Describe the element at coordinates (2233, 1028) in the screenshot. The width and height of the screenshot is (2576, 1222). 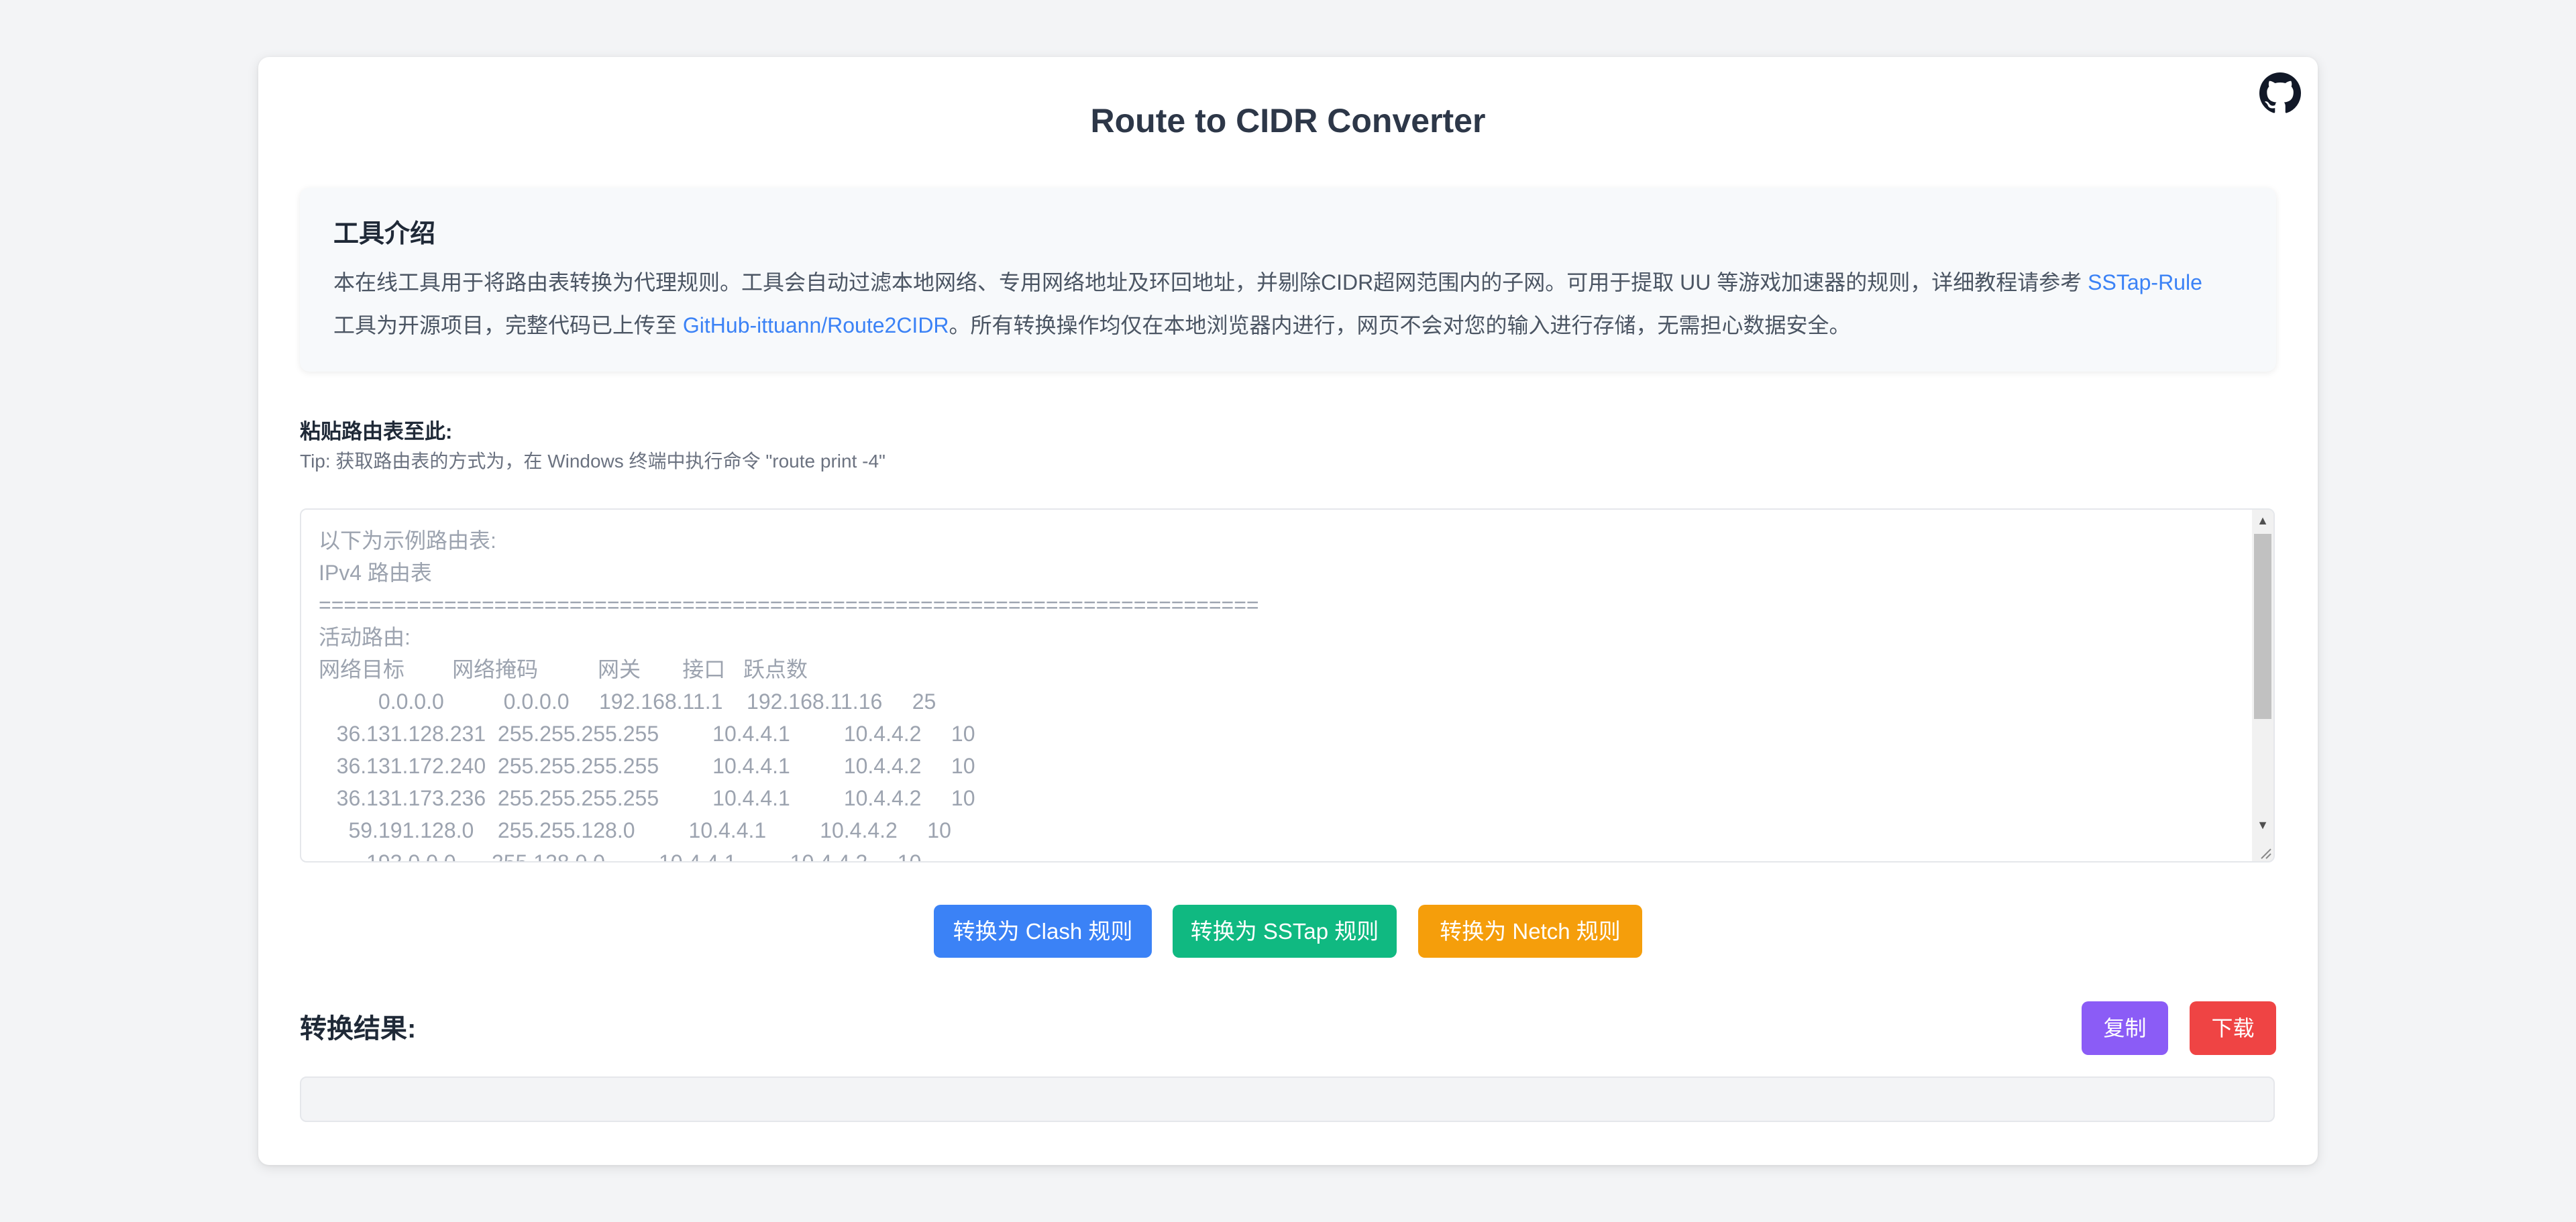
I see `download-button: 下载` at that location.